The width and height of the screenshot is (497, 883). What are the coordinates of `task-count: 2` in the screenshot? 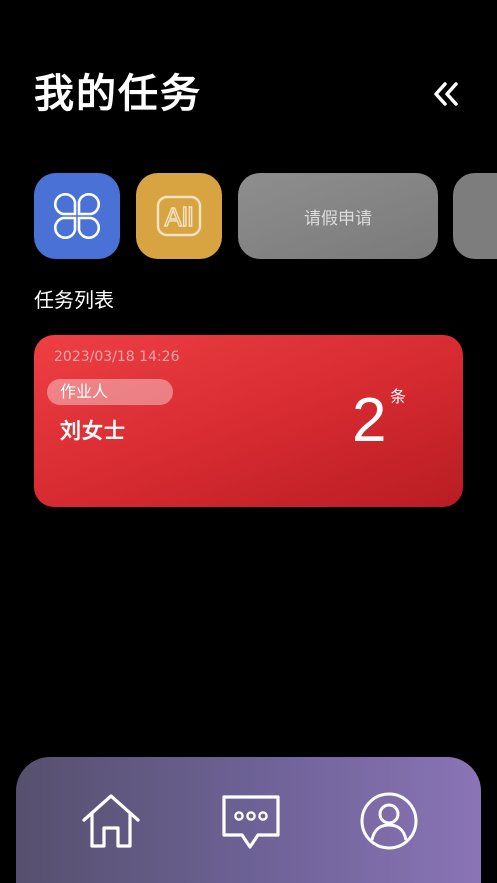 It's located at (369, 420).